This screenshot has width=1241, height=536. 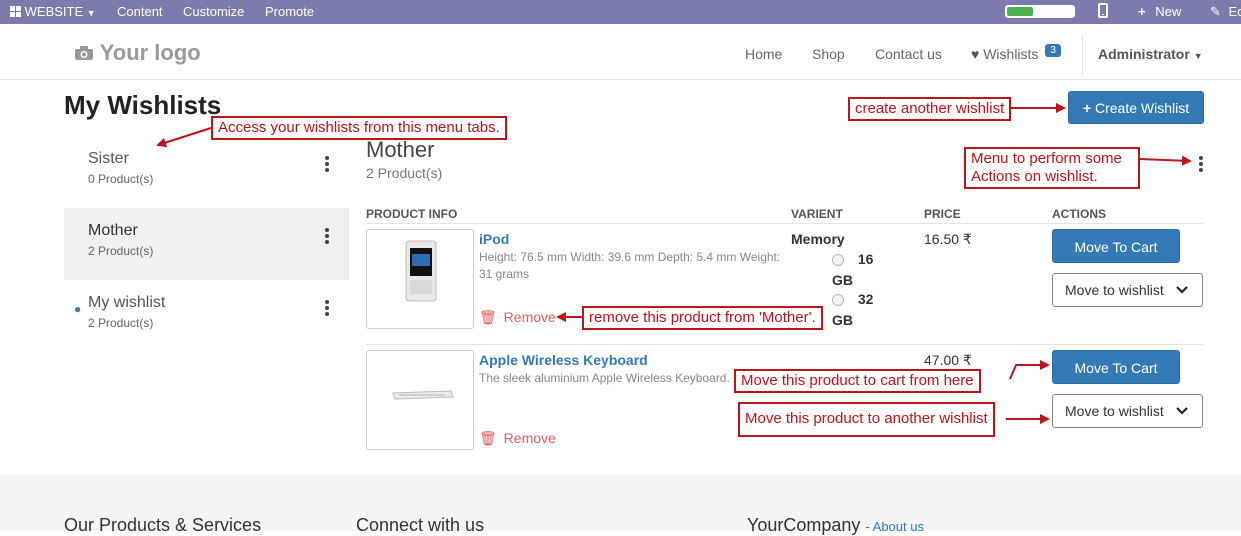 What do you see at coordinates (702, 318) in the screenshot?
I see `annotation-remove: remove this product from 'Mother'.` at bounding box center [702, 318].